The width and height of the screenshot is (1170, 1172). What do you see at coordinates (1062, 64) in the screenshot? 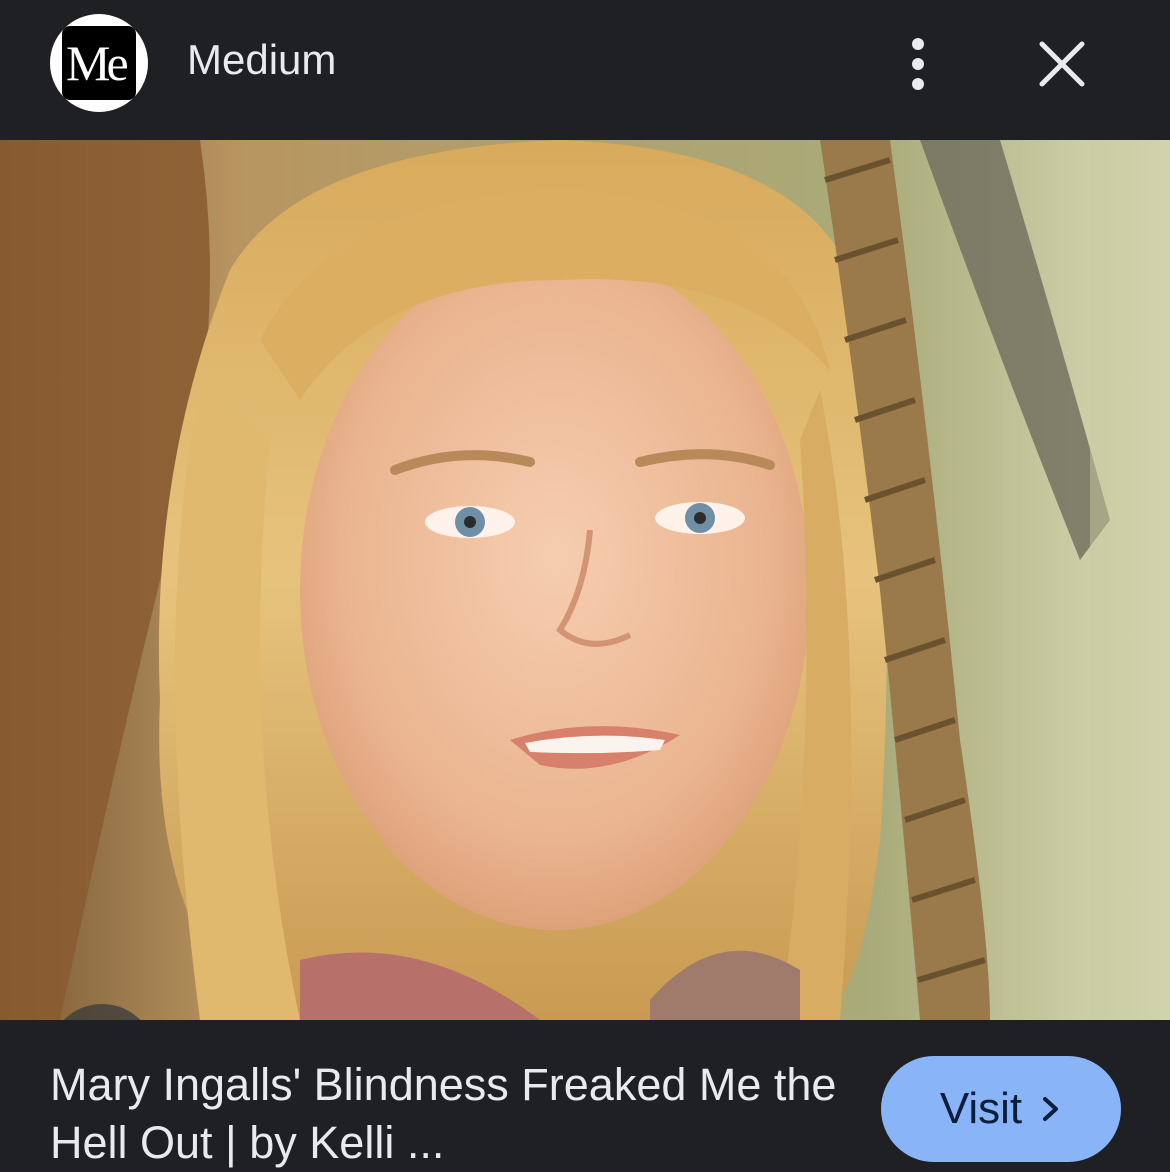
I see `close-icon` at bounding box center [1062, 64].